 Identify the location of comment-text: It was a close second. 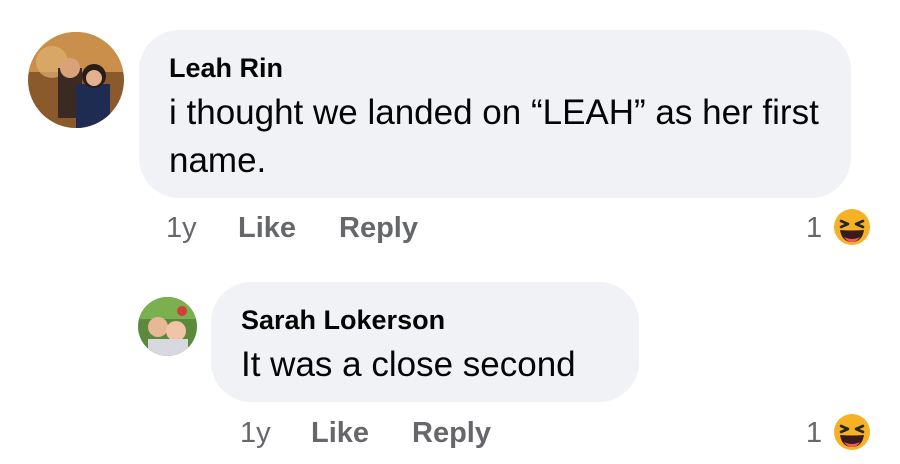
(408, 364).